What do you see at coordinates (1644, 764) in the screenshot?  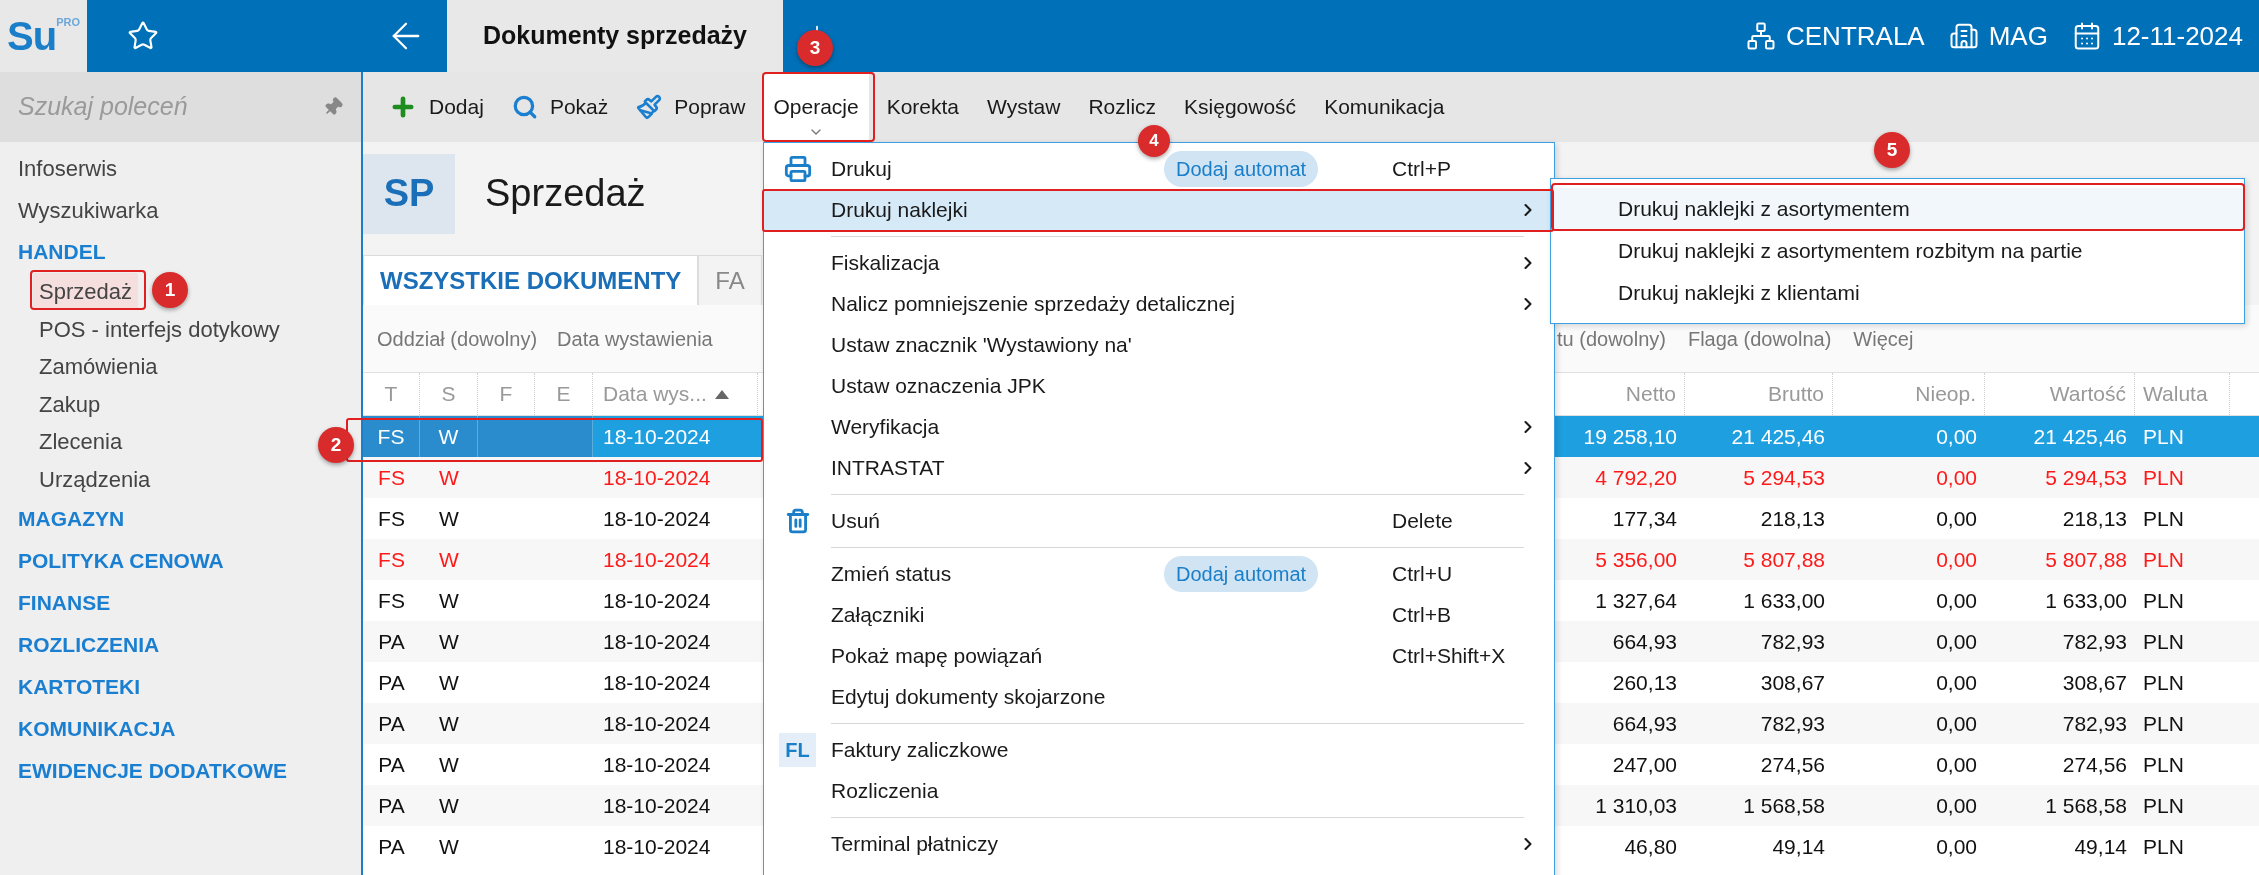 I see `table-cell-text: 247,00` at bounding box center [1644, 764].